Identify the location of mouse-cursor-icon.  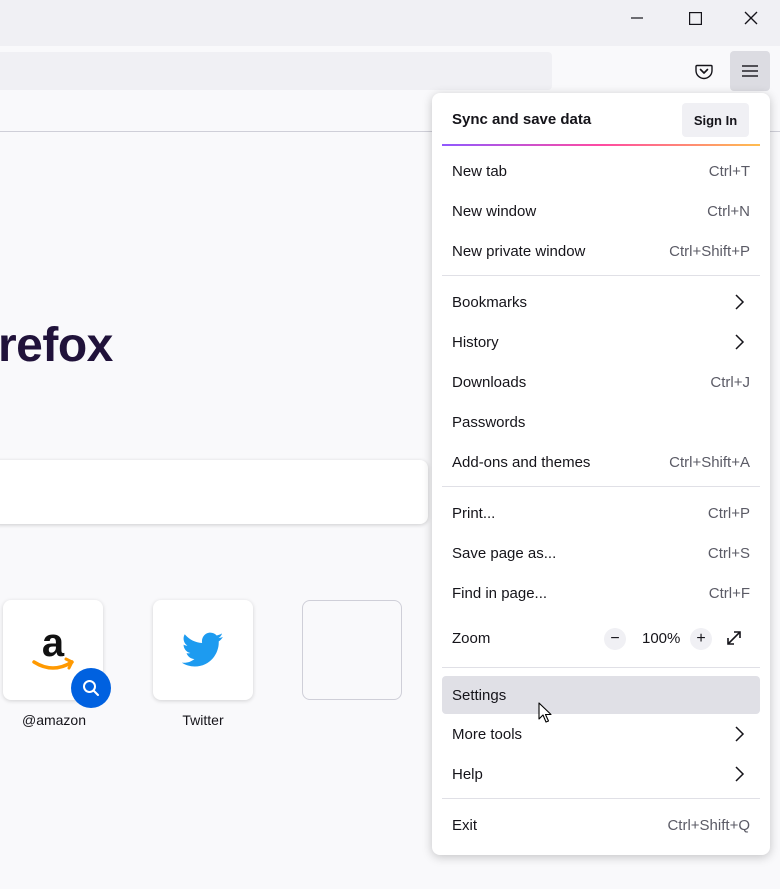
(545, 712).